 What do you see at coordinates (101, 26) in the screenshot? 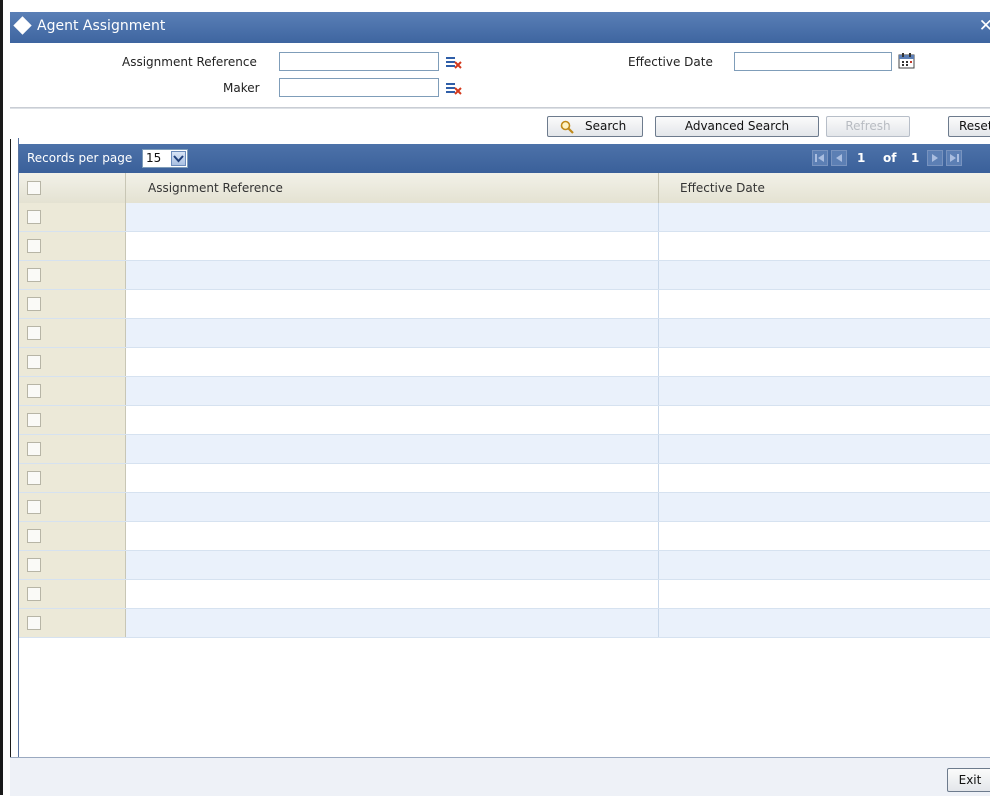
I see `window-title: Agent Assignment` at bounding box center [101, 26].